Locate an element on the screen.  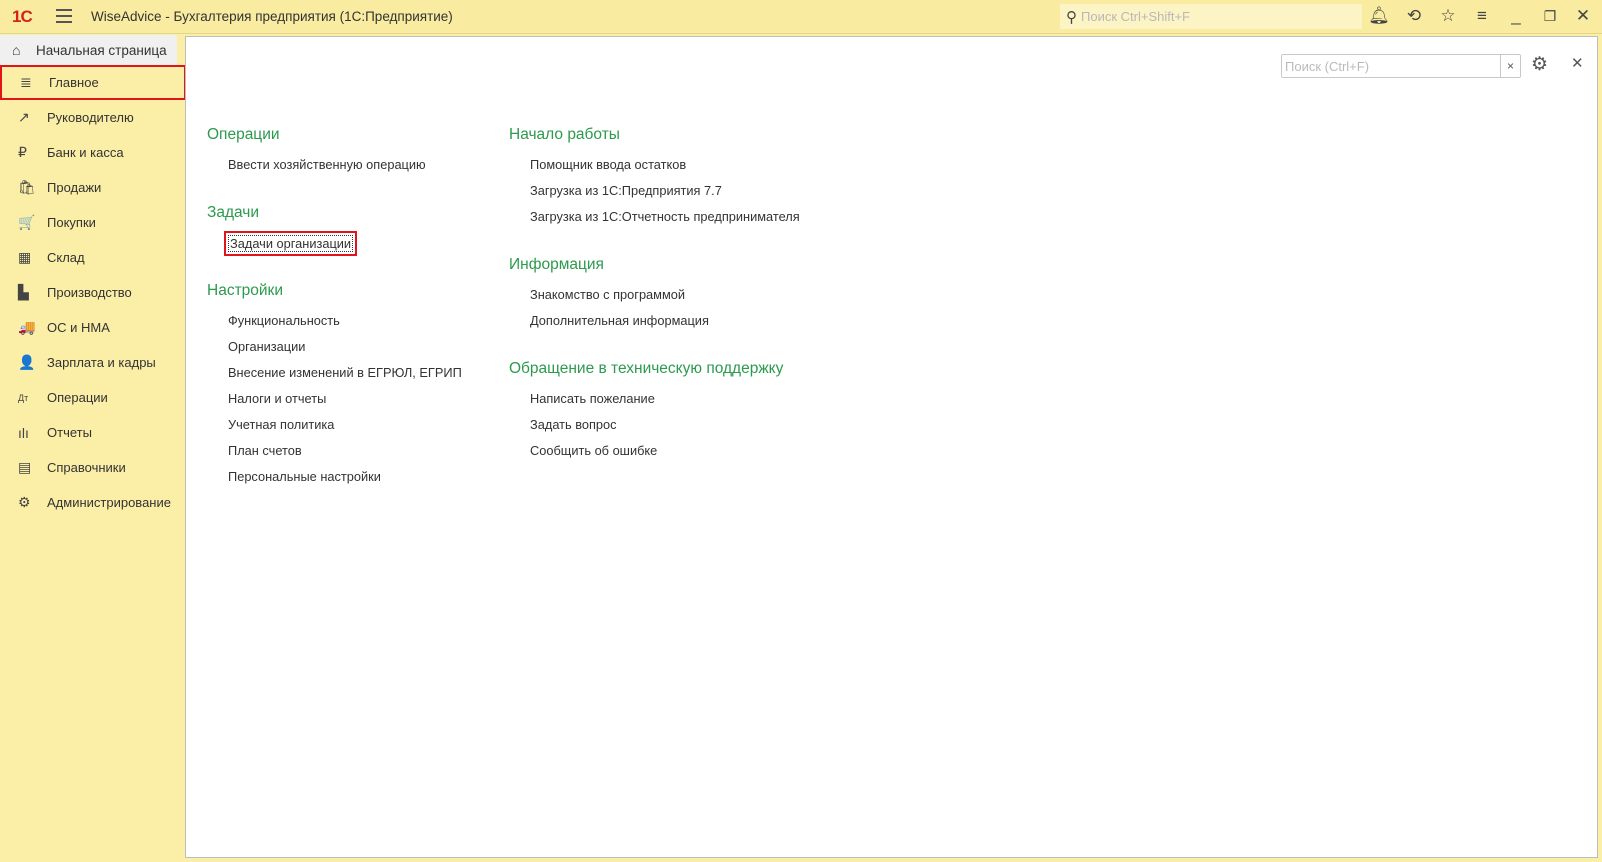
sidebar-item: ₽ Банк и касса is located at coordinates (93, 152).